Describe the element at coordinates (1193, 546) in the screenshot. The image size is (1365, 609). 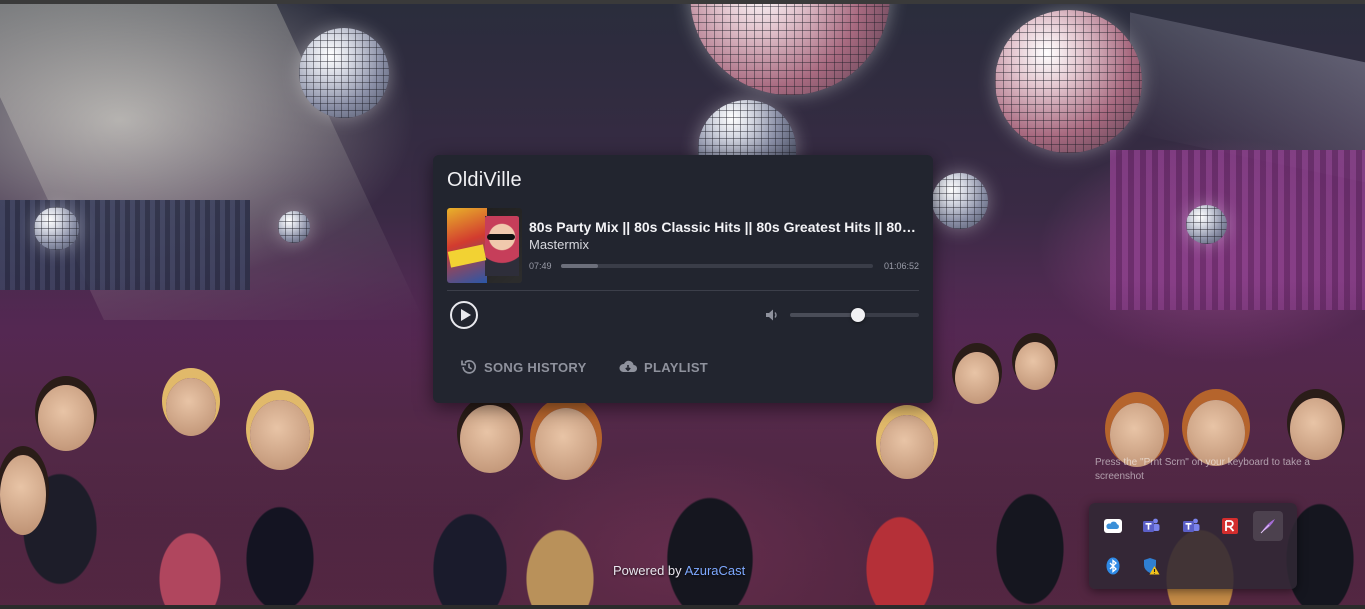
I see `system-tray-overflow` at that location.